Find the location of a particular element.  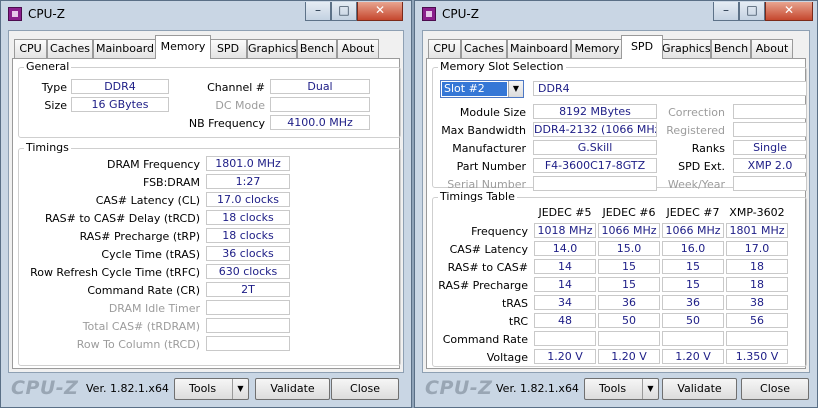

timings-cell-ras-precharge-jedec-5: 14 is located at coordinates (565, 284).